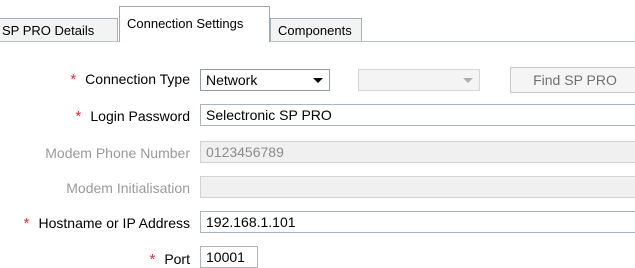  I want to click on tab-divider, so click(317, 41).